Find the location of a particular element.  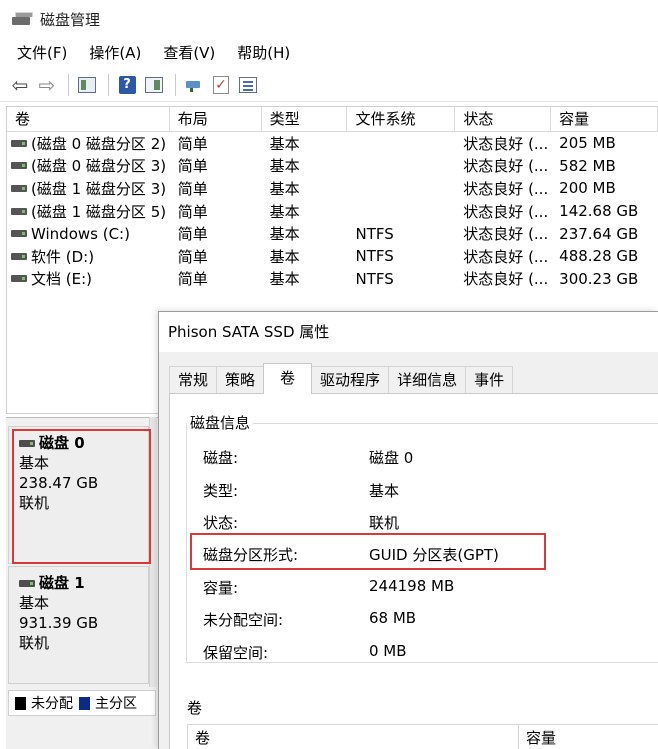

prop-row-reserved: 保留空间: 0 MB is located at coordinates (305, 652).